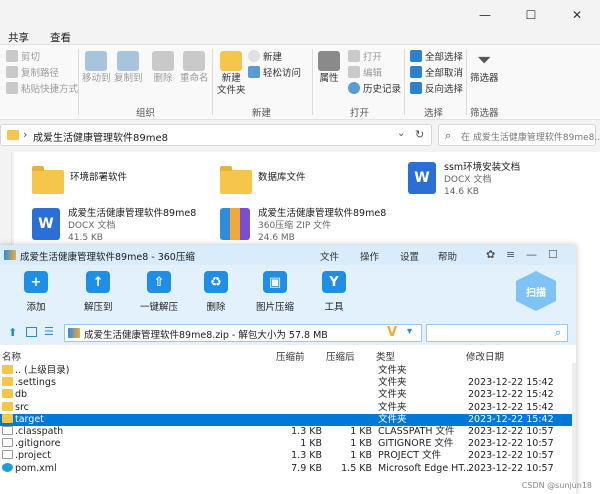  What do you see at coordinates (79, 180) in the screenshot?
I see `file-item: 环境部署软件` at bounding box center [79, 180].